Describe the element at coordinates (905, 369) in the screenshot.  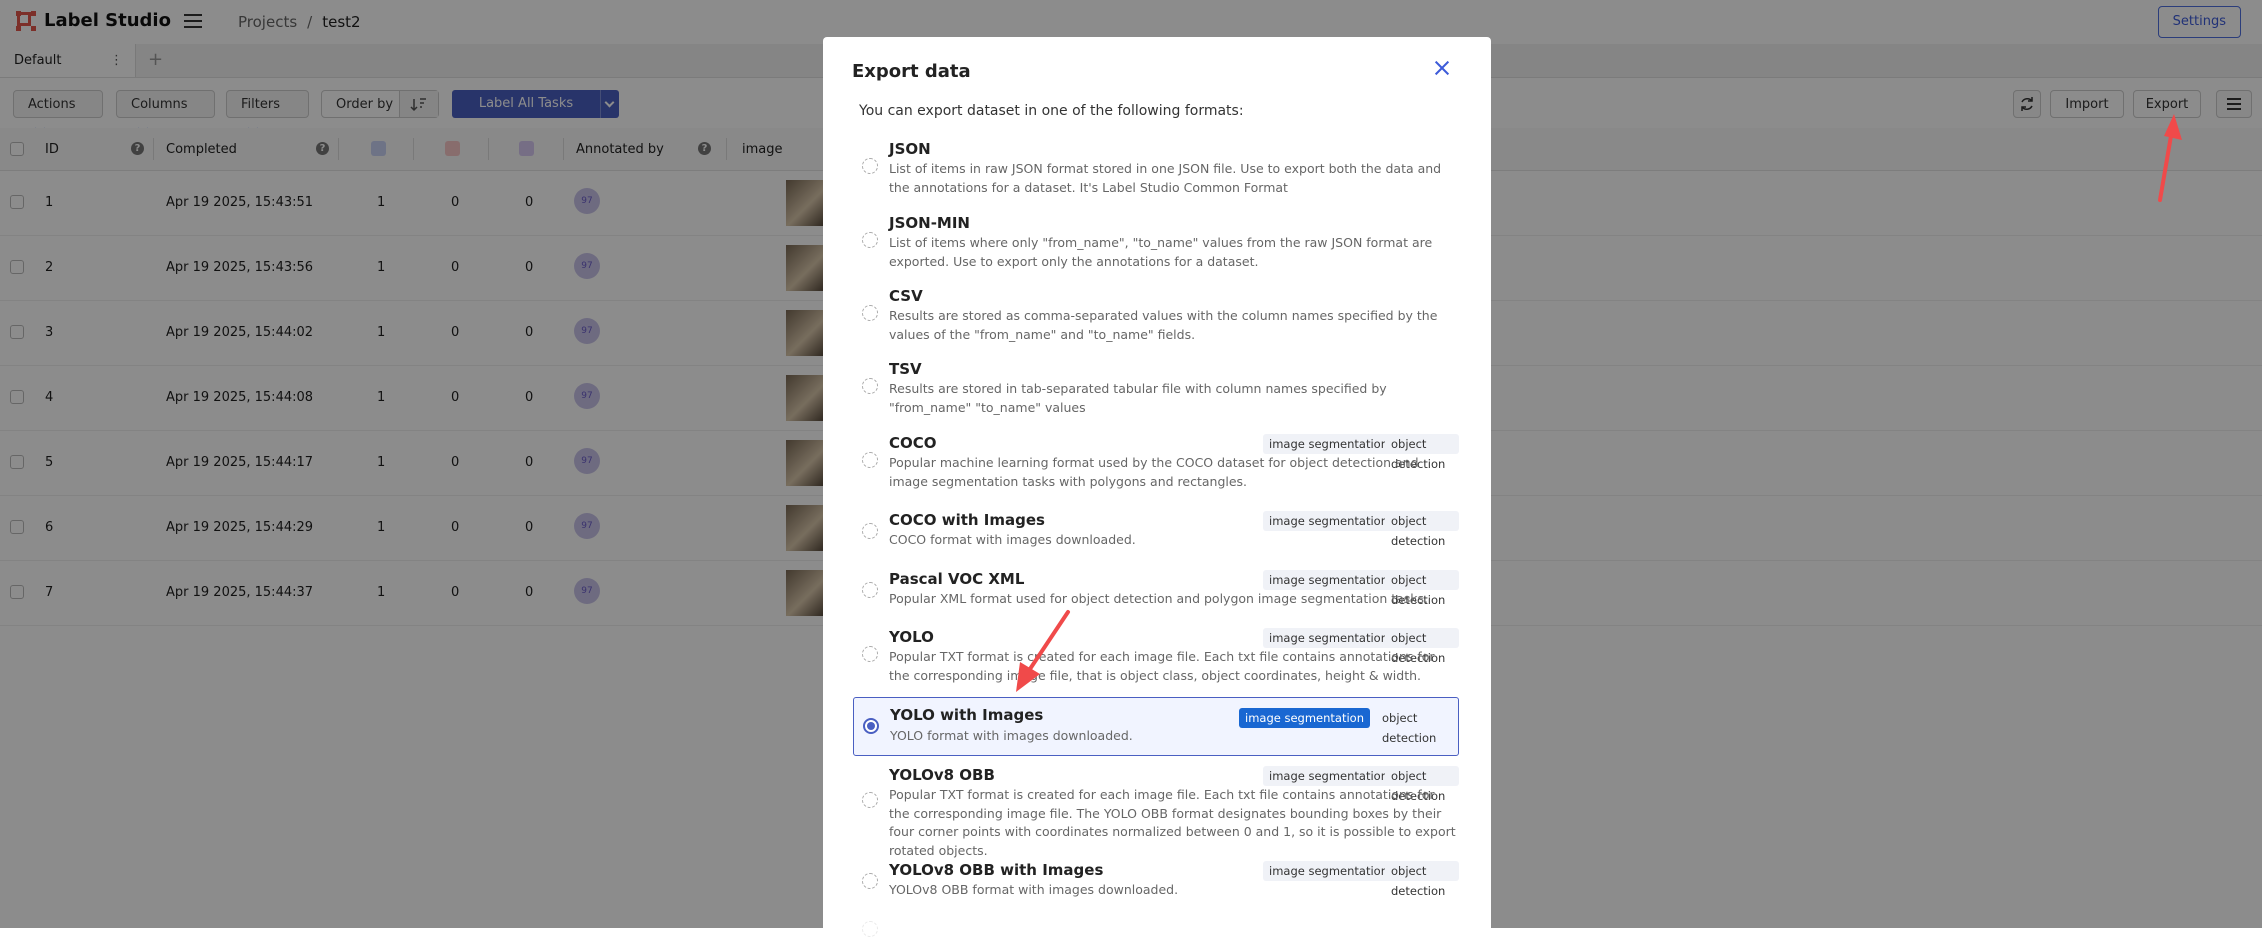
I see `format-name: TSV` at that location.